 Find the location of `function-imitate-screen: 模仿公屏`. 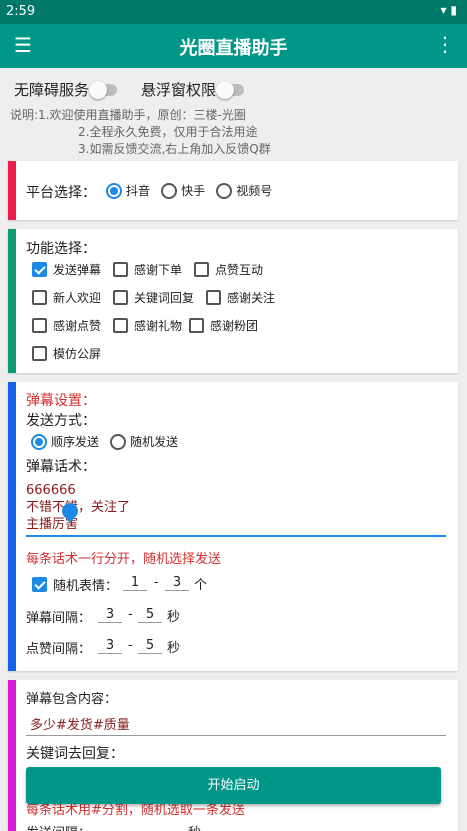

function-imitate-screen: 模仿公屏 is located at coordinates (66, 353).